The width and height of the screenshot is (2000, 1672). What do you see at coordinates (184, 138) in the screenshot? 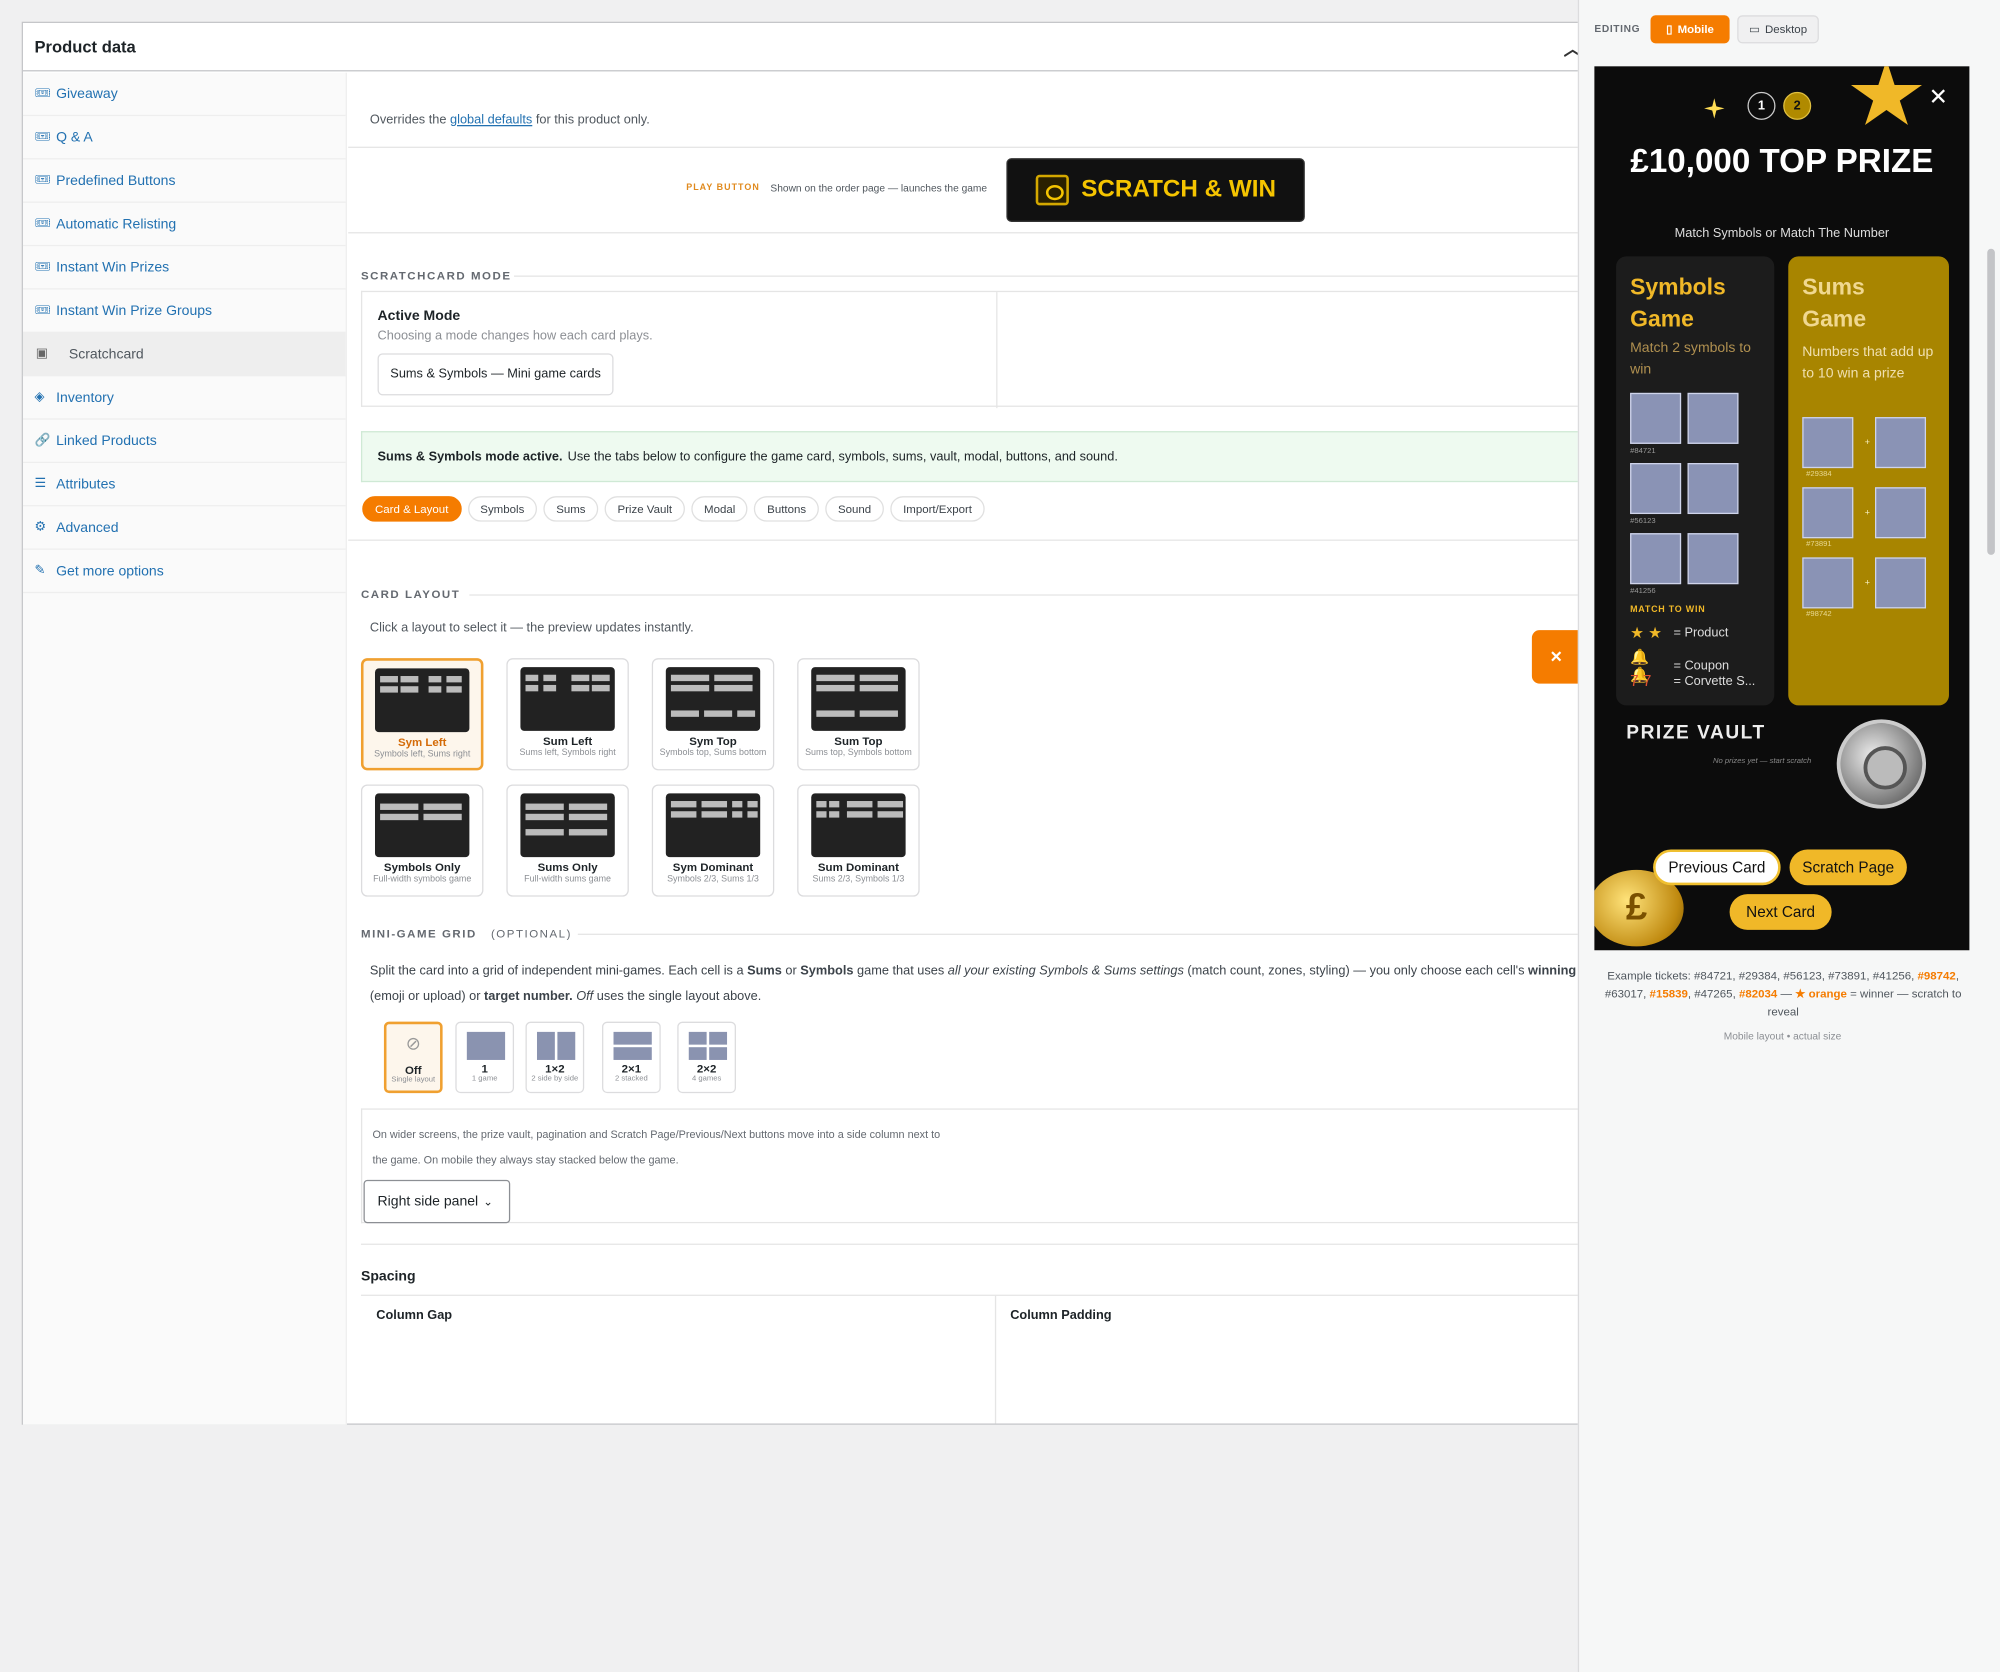
I see `product-tab-q-a: 🎟 Q & A` at bounding box center [184, 138].